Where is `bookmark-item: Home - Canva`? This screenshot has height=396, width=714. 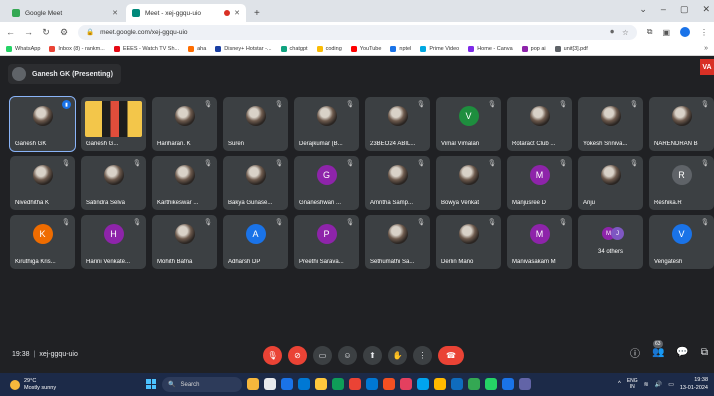 bookmark-item: Home - Canva is located at coordinates (490, 48).